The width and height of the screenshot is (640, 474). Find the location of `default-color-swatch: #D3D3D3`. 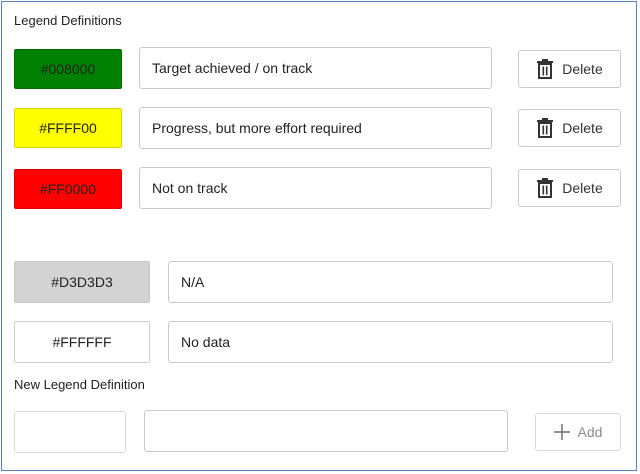

default-color-swatch: #D3D3D3 is located at coordinates (82, 282).